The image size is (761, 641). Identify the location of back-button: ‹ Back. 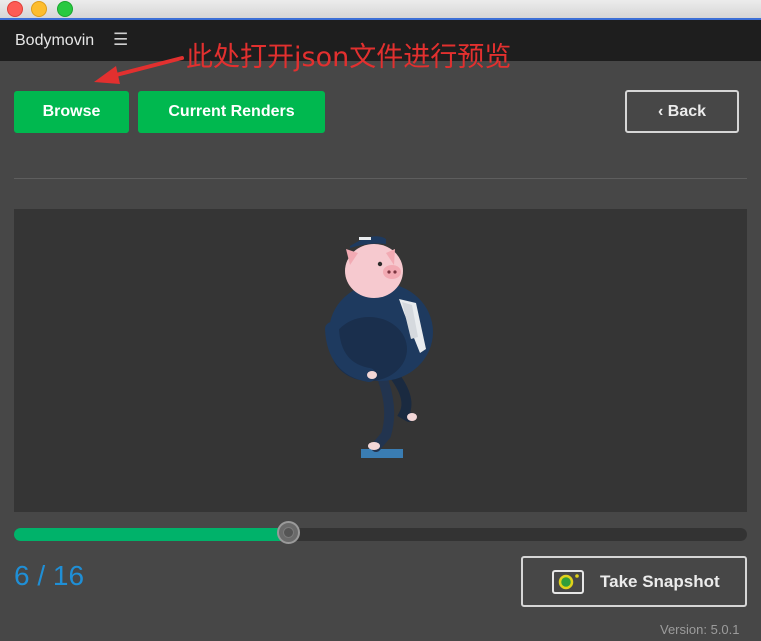
(682, 111).